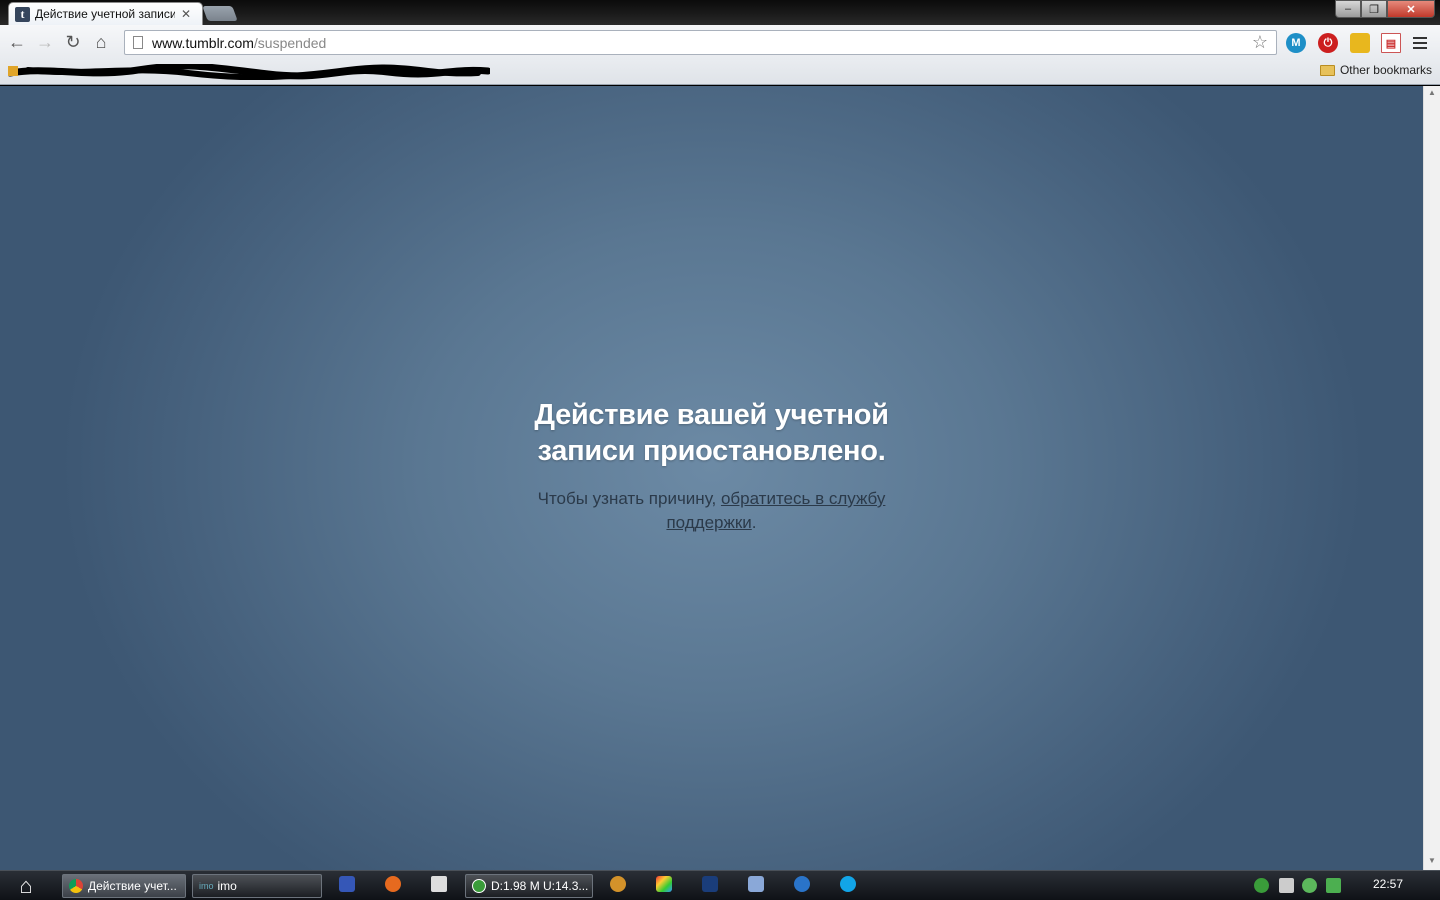 The width and height of the screenshot is (1440, 900). Describe the element at coordinates (1391, 43) in the screenshot. I see `calendar-extension-icon: ▤` at that location.